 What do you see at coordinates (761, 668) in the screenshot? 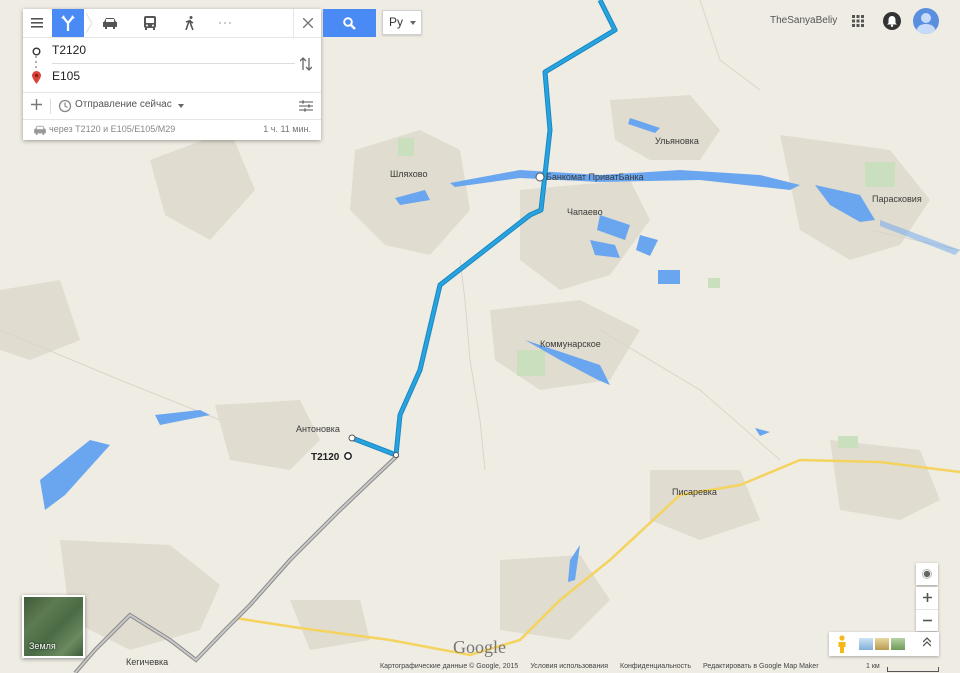
I see `map-maker-link: Редактировать в Google Map Maker` at bounding box center [761, 668].